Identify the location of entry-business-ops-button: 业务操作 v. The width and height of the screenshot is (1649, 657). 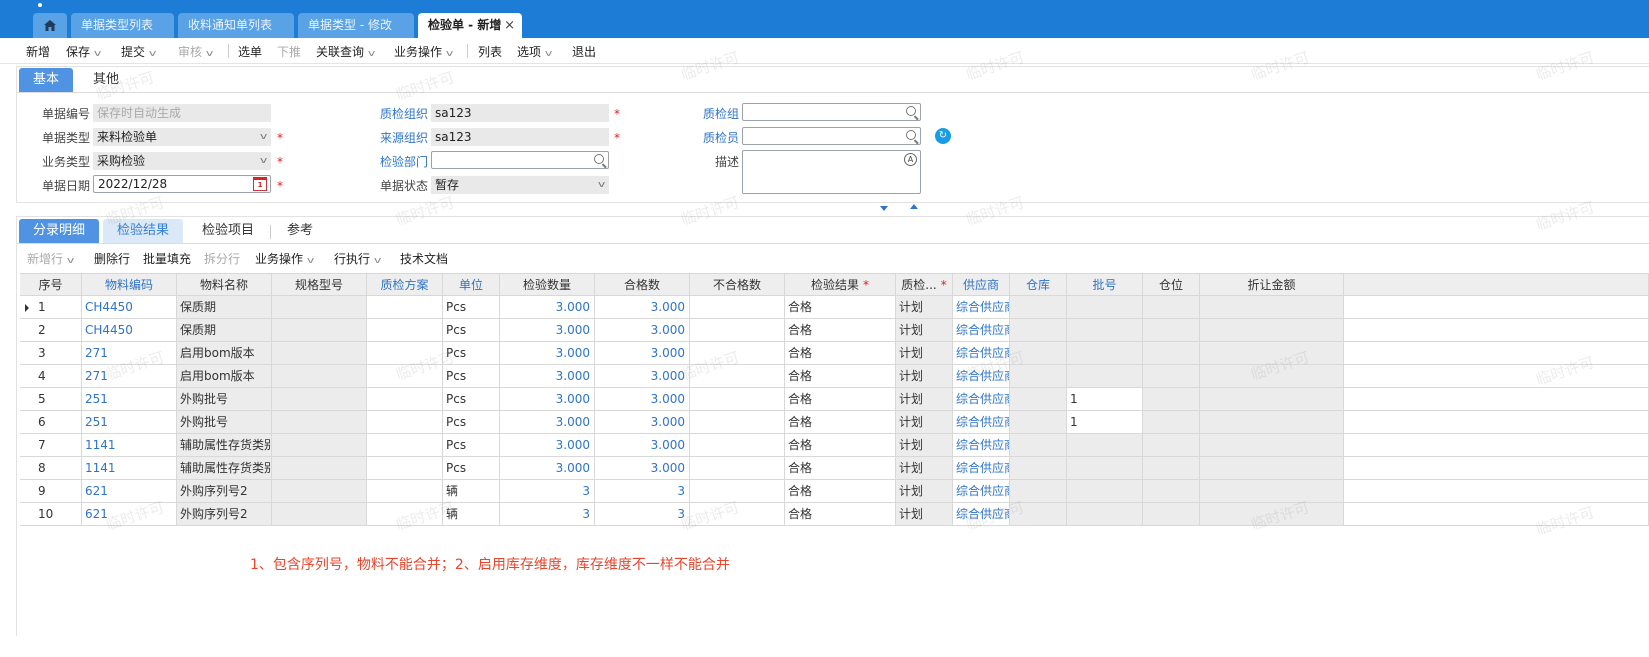
(284, 258).